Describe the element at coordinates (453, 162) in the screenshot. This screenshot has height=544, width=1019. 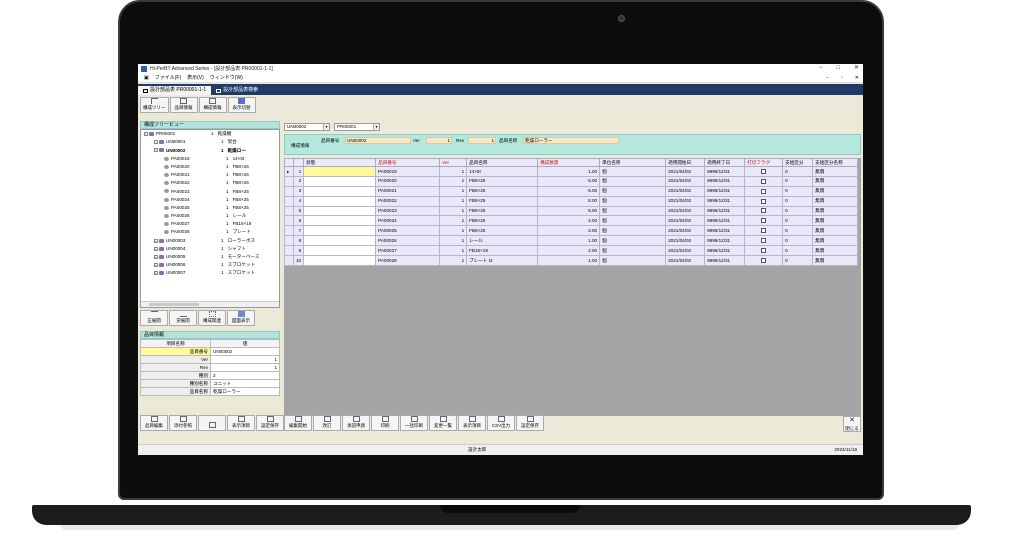
I see `column-header: Ver` at that location.